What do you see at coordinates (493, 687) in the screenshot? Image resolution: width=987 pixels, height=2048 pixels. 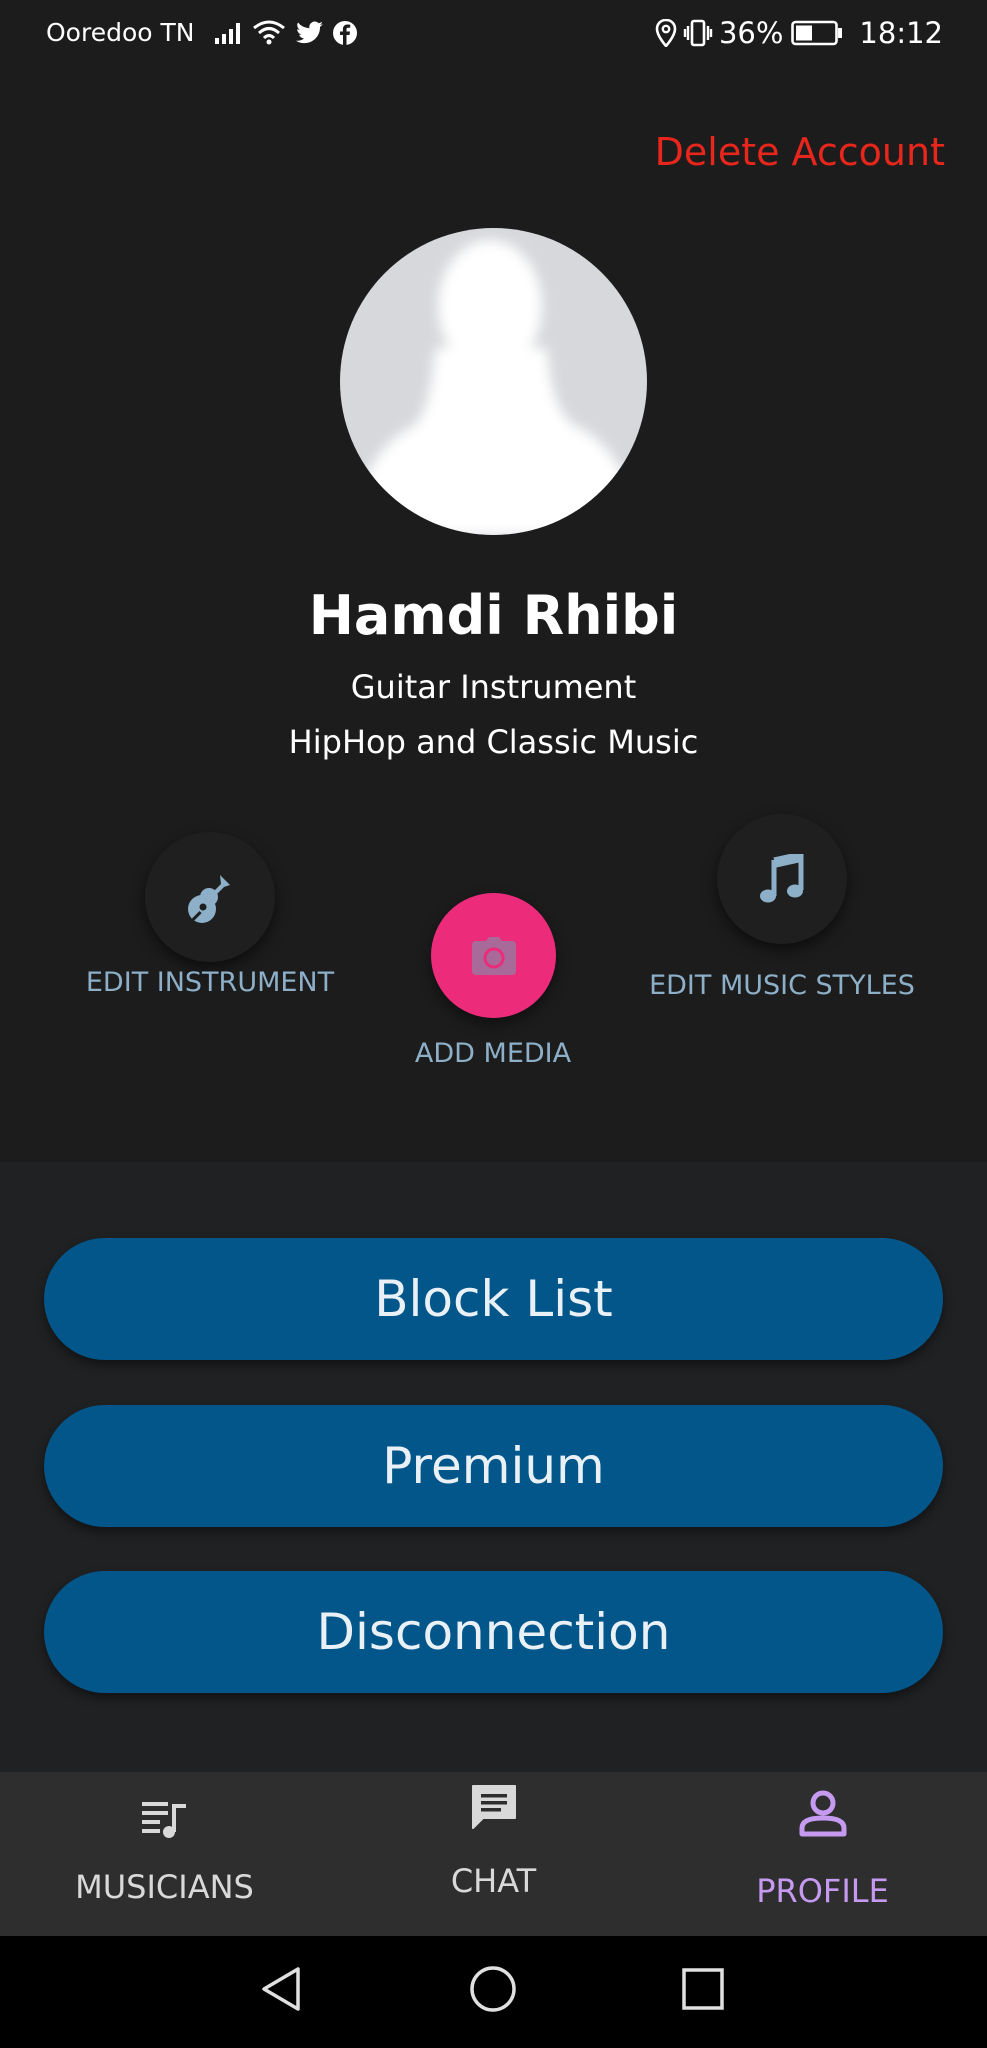 I see `profile-instrument: Guitar Instrument` at bounding box center [493, 687].